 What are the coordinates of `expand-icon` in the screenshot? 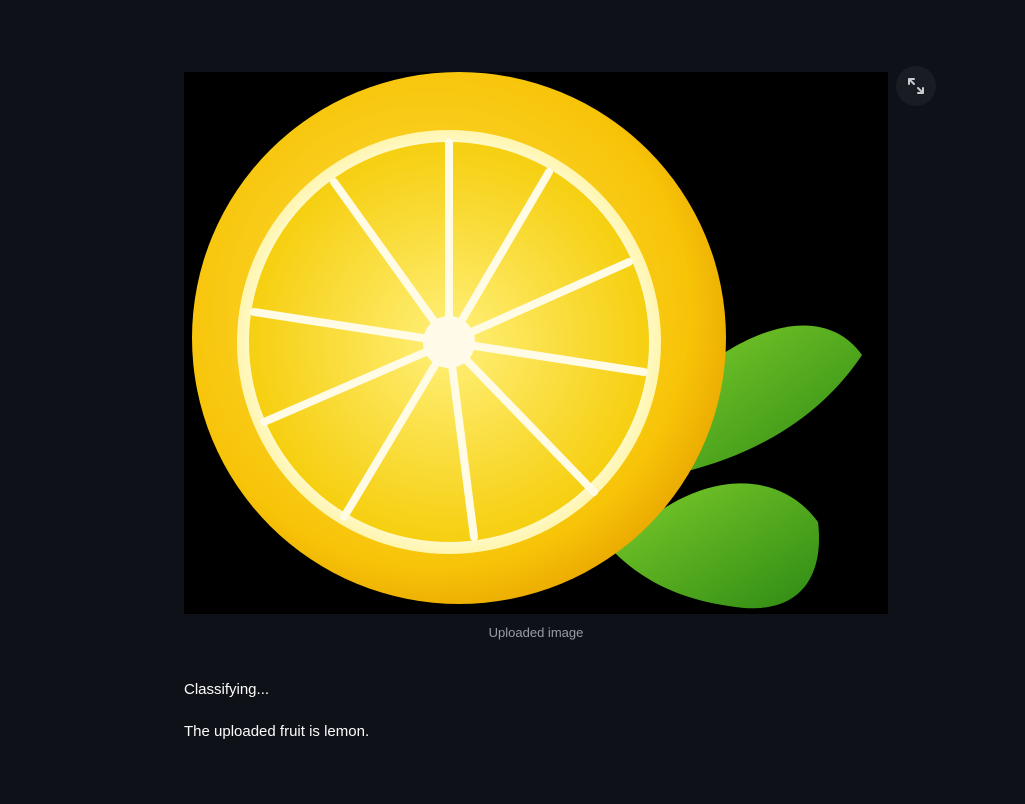 It's located at (916, 86).